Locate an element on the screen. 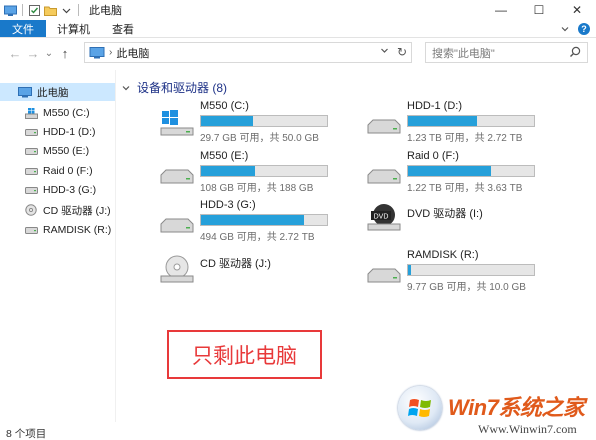 The height and width of the screenshot is (440, 596). windows-drive-icon is located at coordinates (31, 113).